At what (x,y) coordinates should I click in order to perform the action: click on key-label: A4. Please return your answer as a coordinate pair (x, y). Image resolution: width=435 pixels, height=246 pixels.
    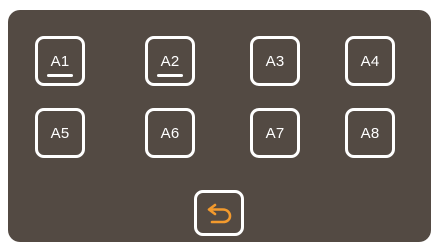
    Looking at the image, I should click on (370, 61).